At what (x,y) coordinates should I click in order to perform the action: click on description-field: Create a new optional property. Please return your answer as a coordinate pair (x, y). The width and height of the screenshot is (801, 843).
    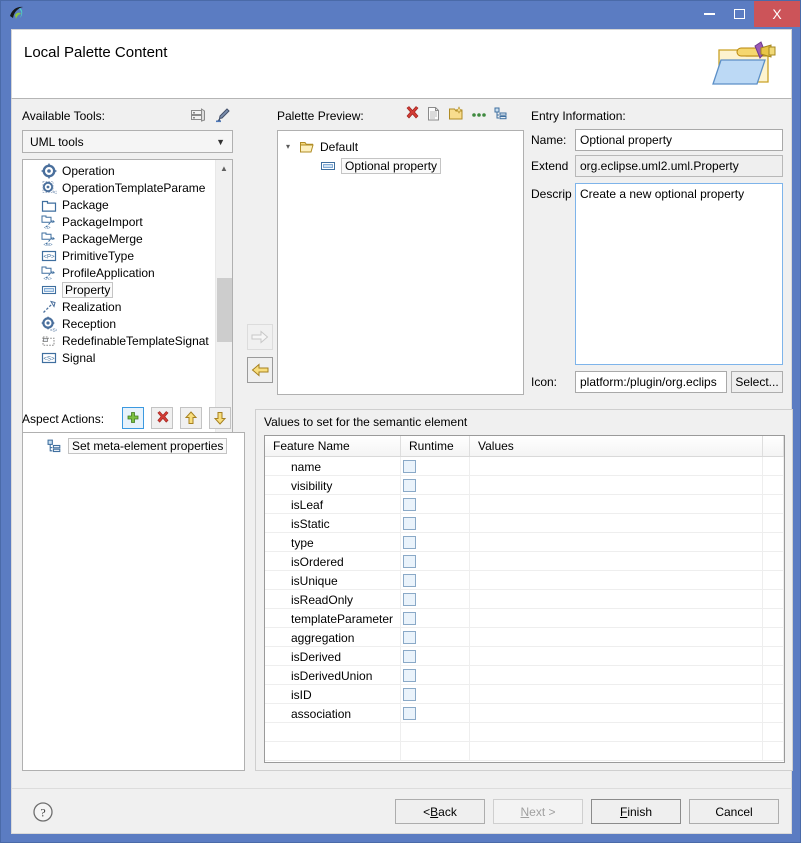
    Looking at the image, I should click on (679, 274).